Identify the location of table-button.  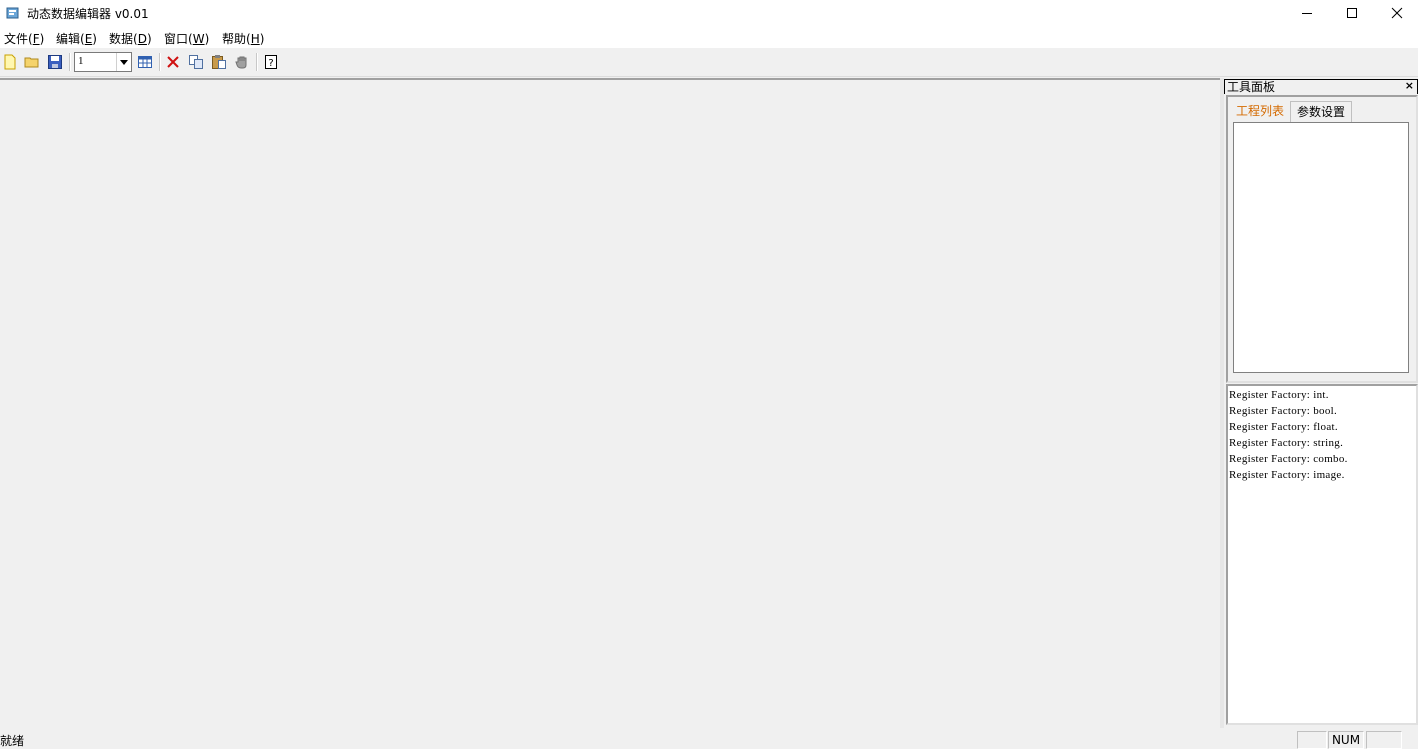
(145, 62).